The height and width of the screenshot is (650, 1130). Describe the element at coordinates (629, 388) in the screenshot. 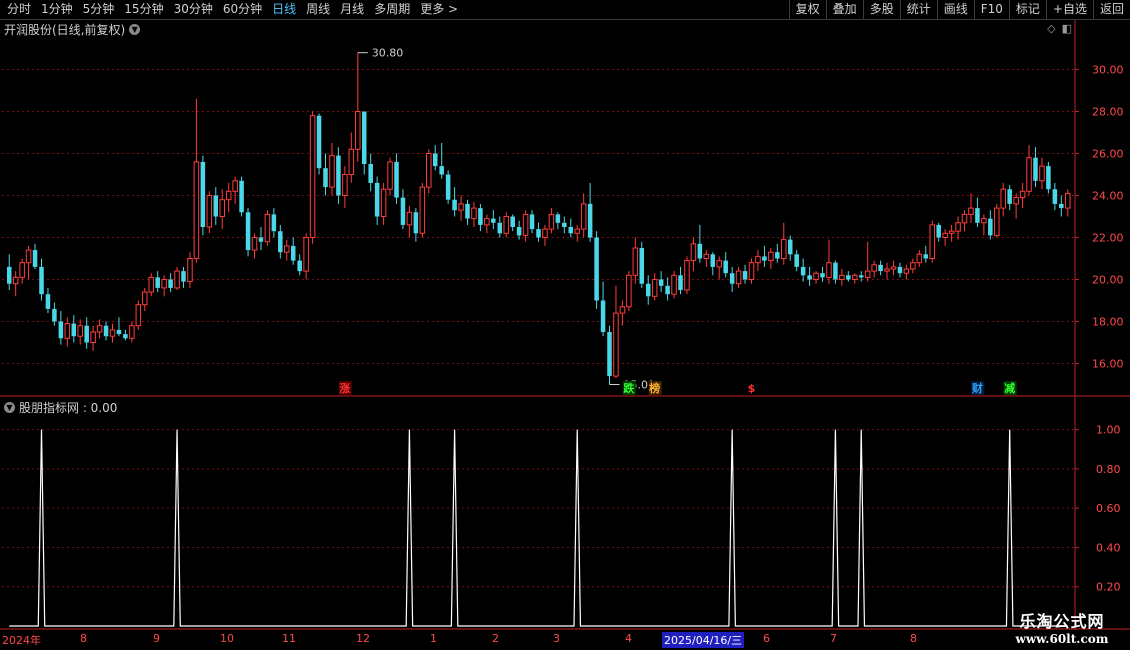

I see `event-marker-1: 跌` at that location.